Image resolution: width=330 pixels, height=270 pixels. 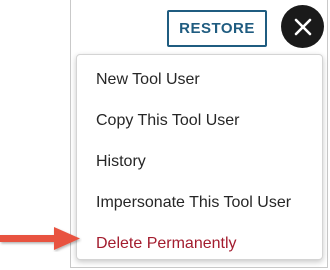 What do you see at coordinates (148, 79) in the screenshot?
I see `menu-item-label: New Tool User` at bounding box center [148, 79].